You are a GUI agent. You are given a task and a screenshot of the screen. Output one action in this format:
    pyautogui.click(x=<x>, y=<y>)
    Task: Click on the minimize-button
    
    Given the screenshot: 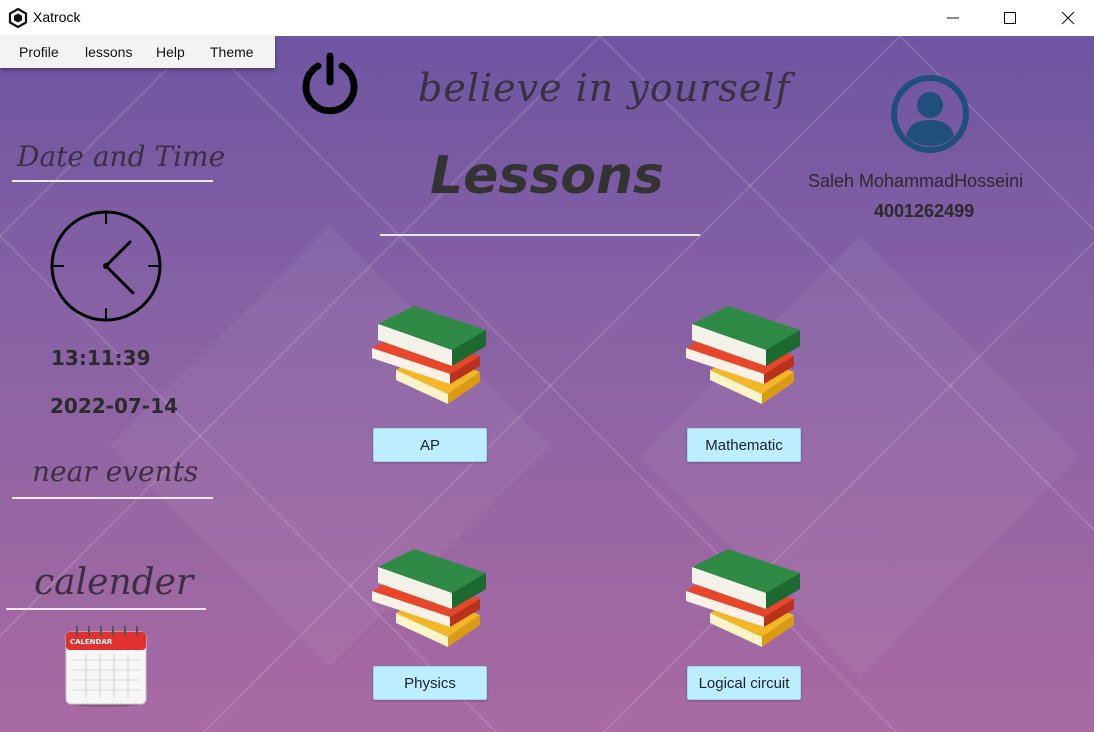 What is the action you would take?
    pyautogui.click(x=953, y=18)
    